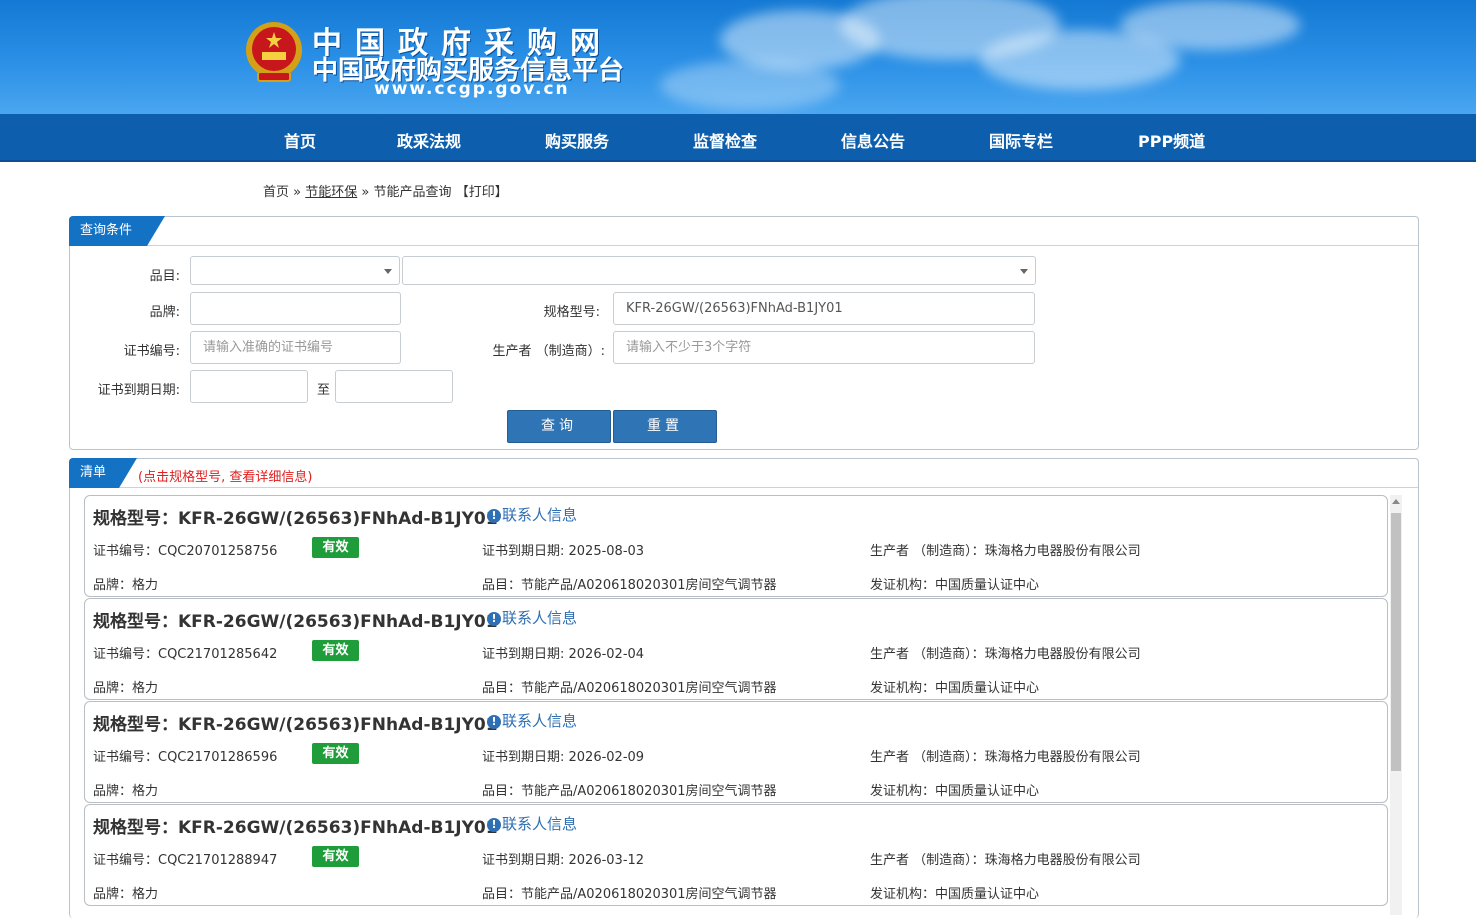 This screenshot has height=918, width=1476. Describe the element at coordinates (482, 192) in the screenshot. I see `print-link: 【打印】` at that location.